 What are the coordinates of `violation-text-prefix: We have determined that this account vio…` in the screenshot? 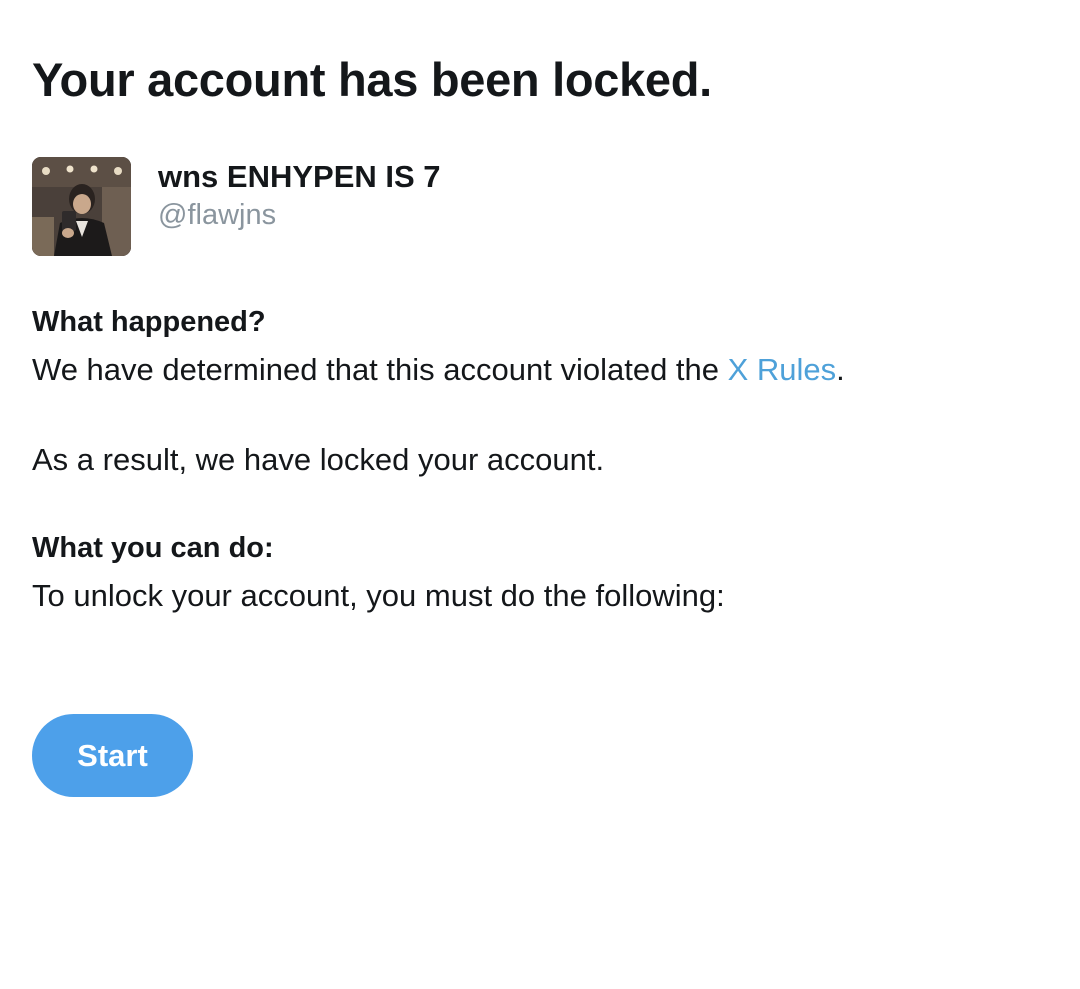 It's located at (380, 369).